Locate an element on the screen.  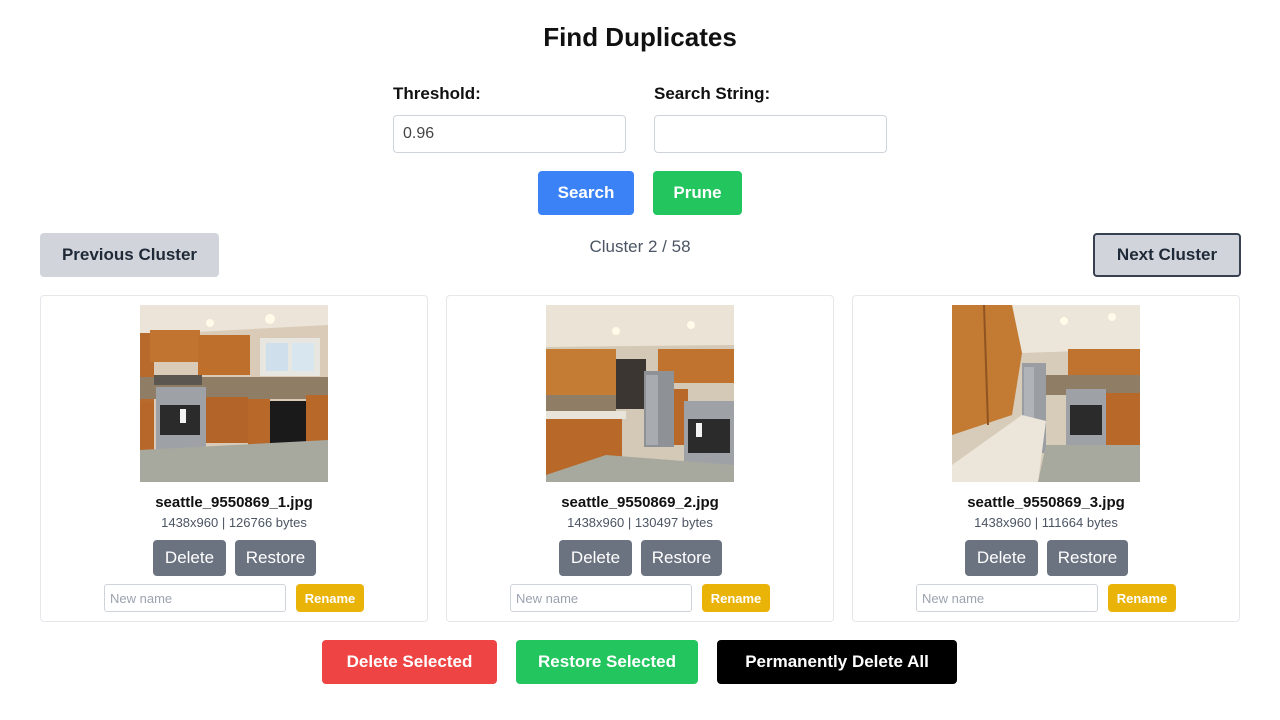
search-string-label: Search String: is located at coordinates (712, 93).